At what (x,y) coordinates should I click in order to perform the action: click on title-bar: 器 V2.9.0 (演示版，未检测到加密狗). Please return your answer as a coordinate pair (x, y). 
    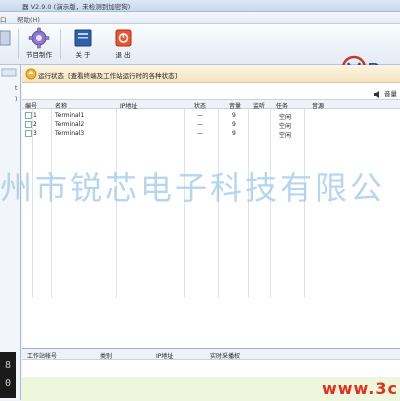
    Looking at the image, I should click on (200, 6).